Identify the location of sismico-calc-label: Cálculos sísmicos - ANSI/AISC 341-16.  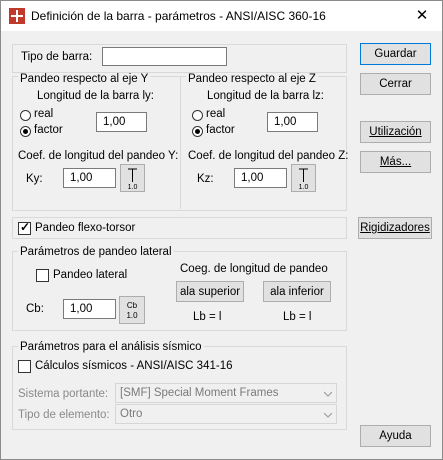
(134, 366).